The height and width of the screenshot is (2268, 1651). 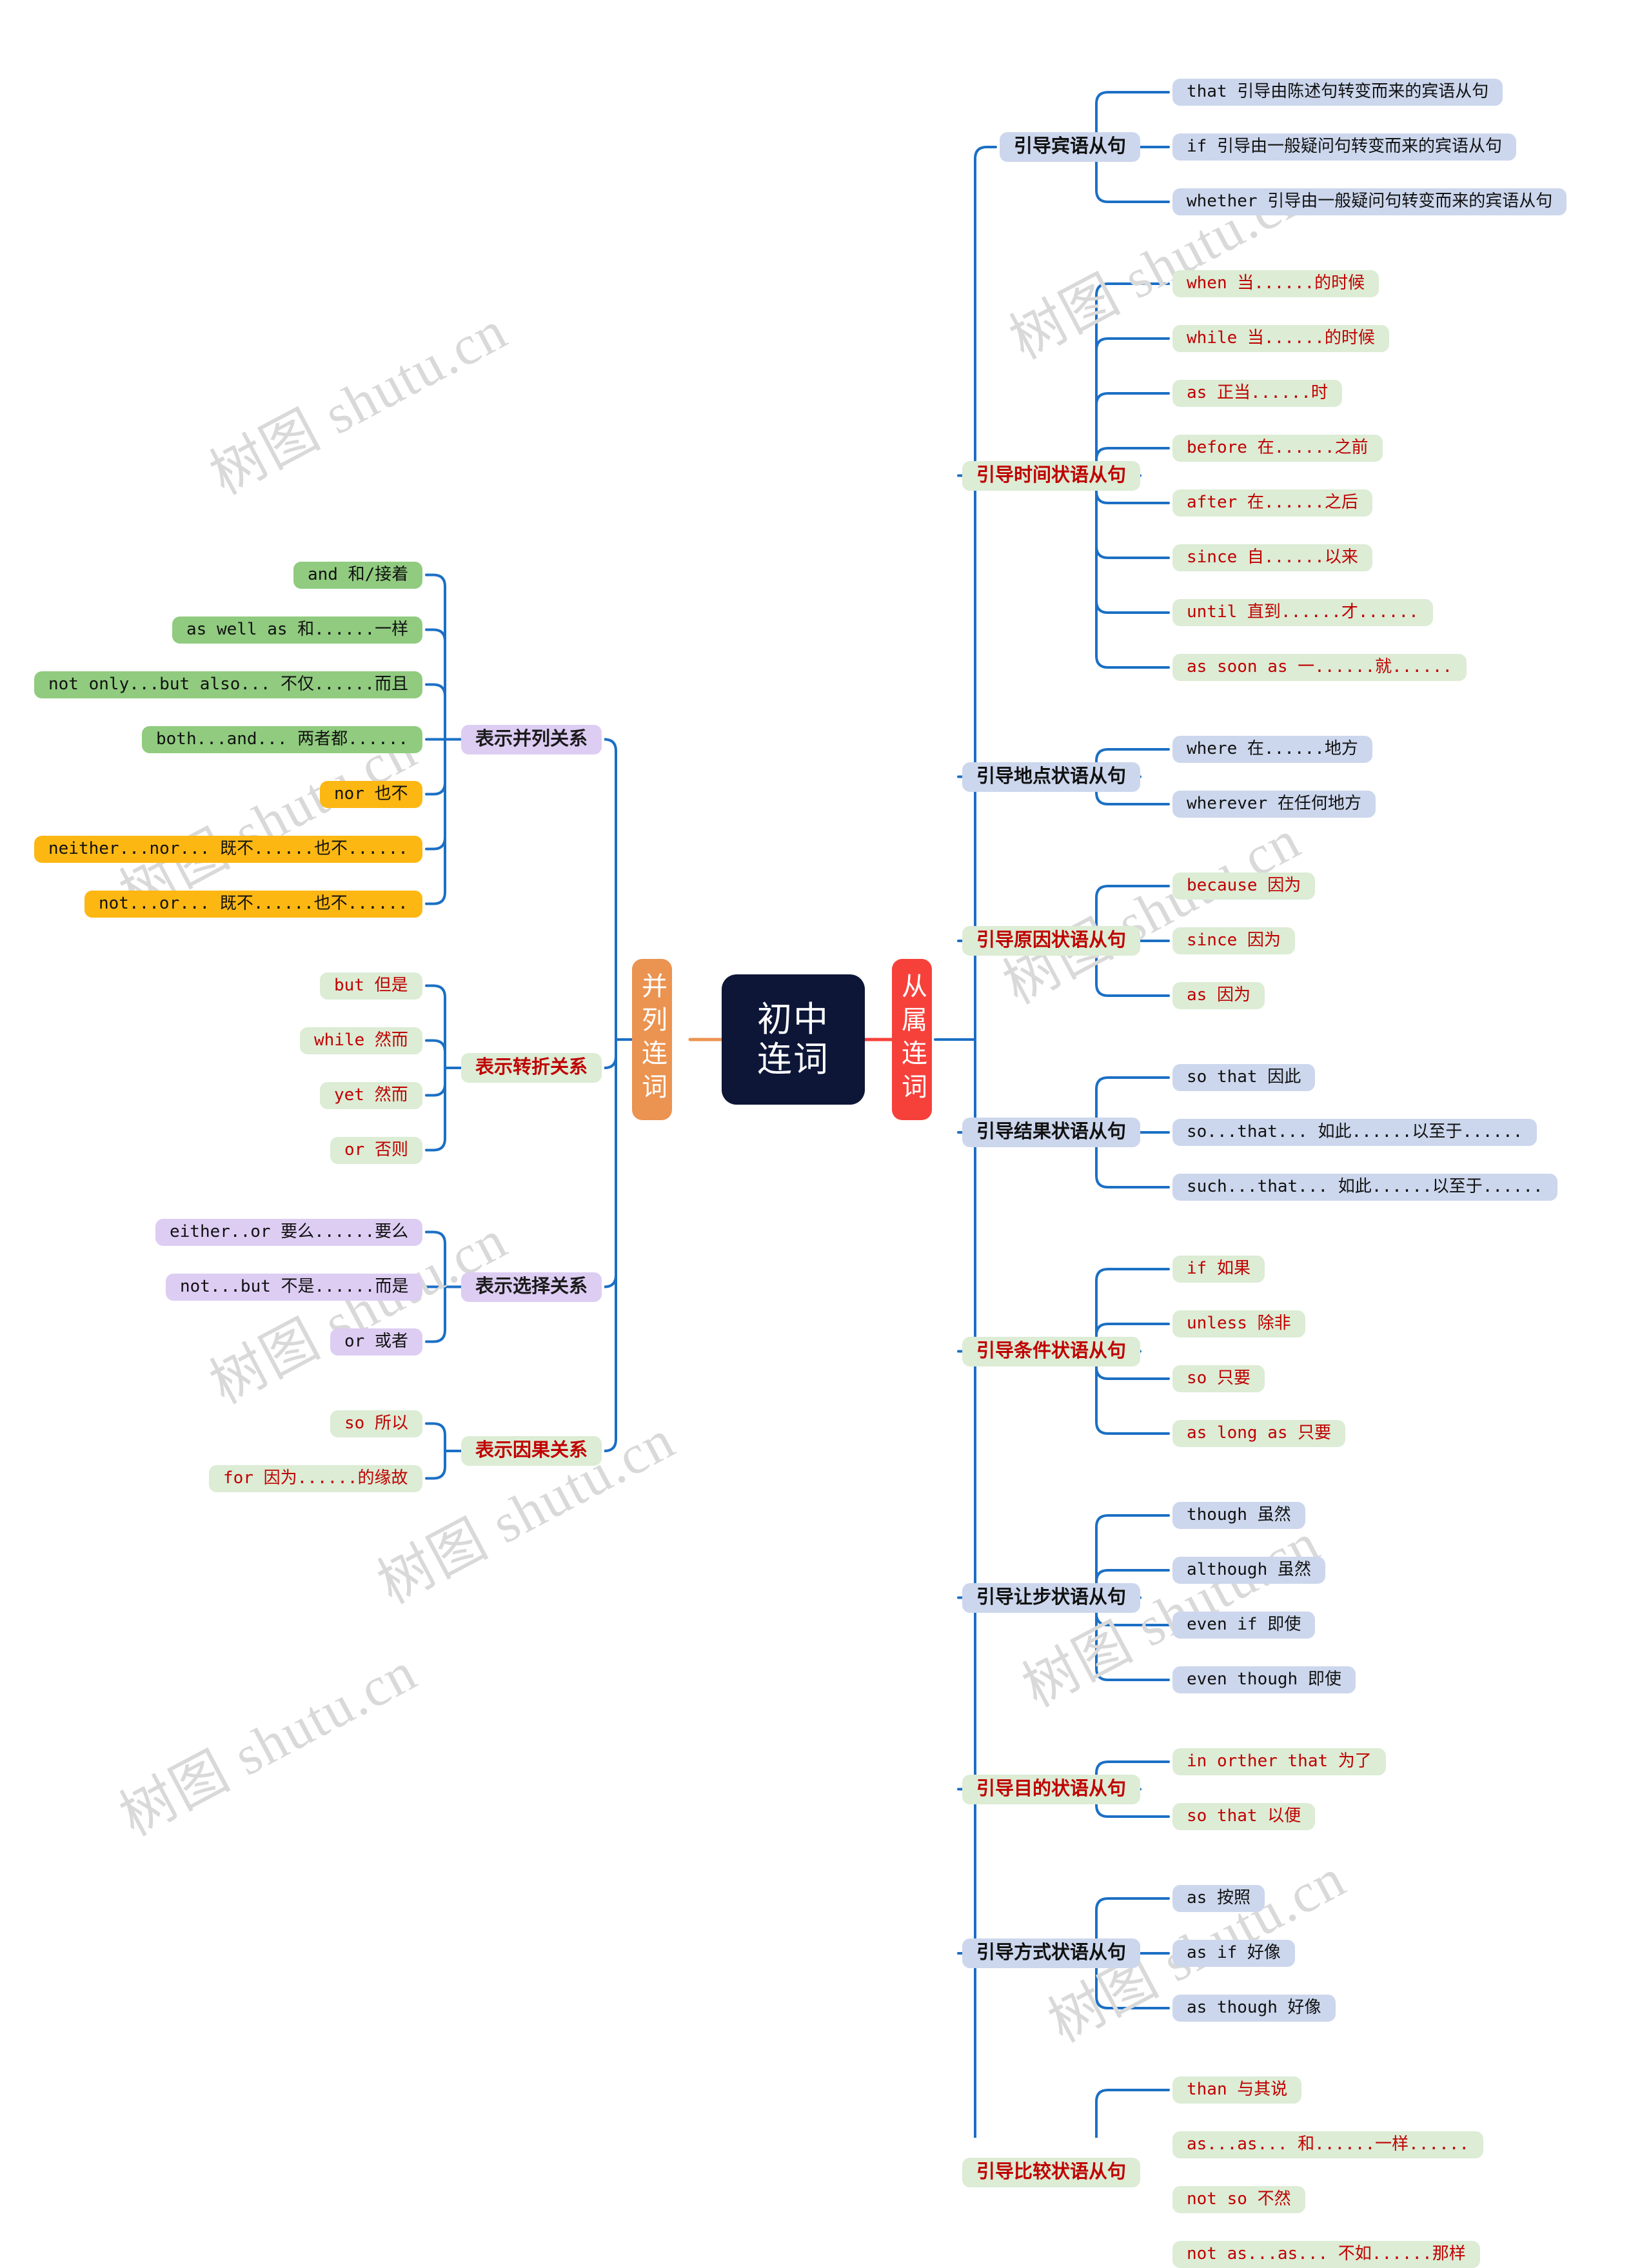 I want to click on leaf-node: where 在......地方, so click(x=1272, y=749).